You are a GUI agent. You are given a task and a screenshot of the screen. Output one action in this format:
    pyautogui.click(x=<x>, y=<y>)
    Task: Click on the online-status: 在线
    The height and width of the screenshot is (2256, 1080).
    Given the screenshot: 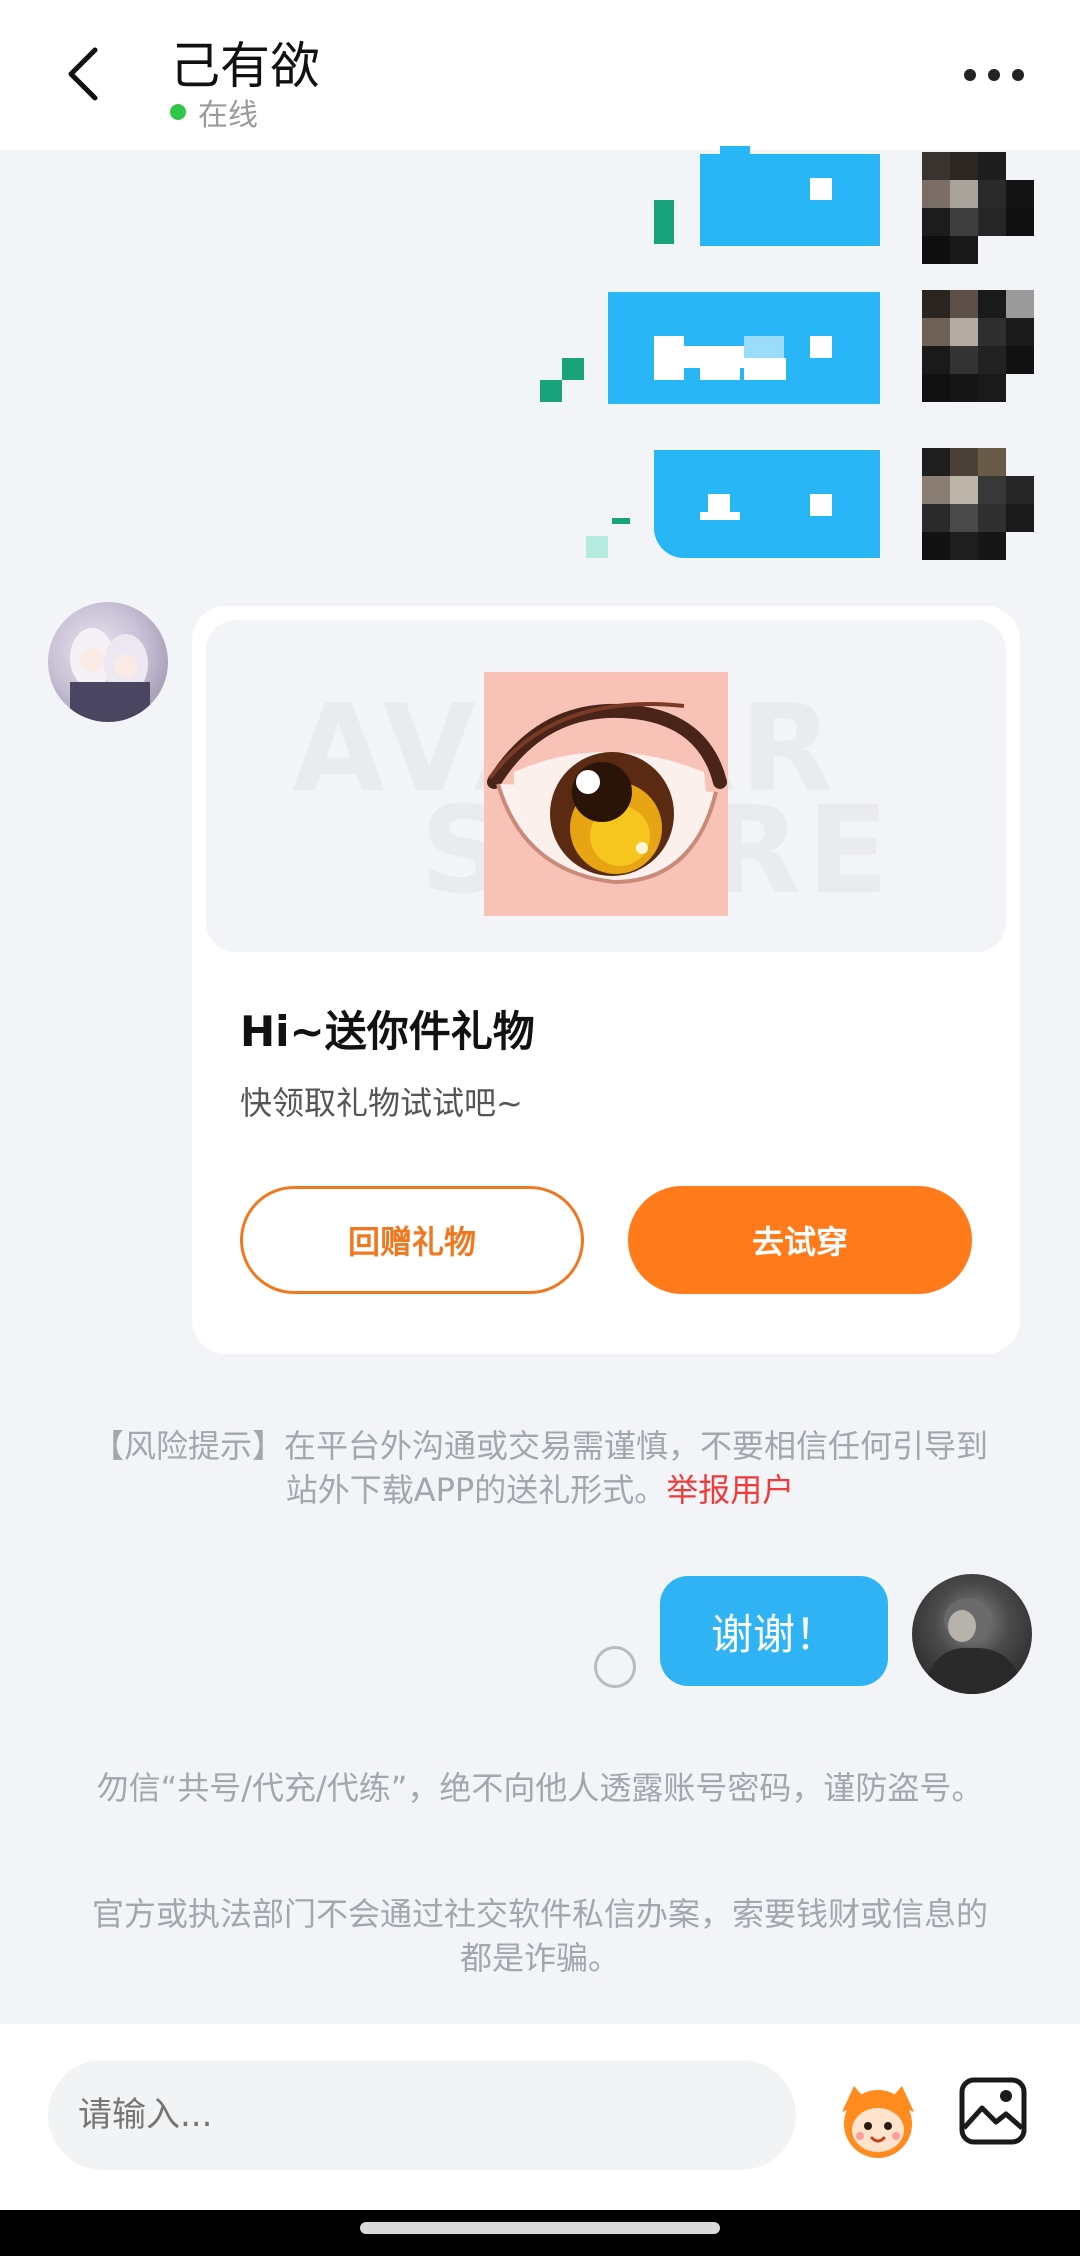 What is the action you would take?
    pyautogui.click(x=214, y=112)
    